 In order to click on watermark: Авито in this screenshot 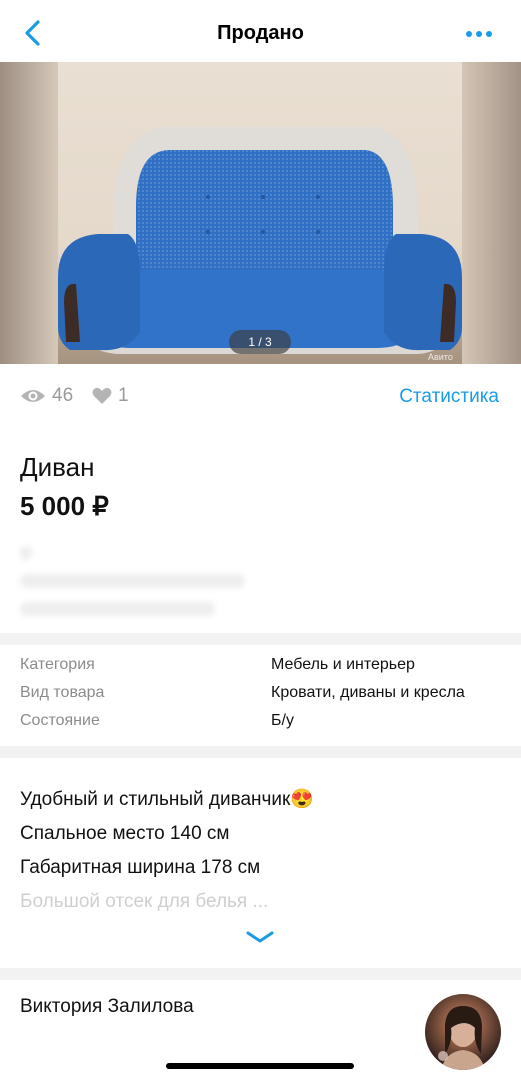, I will do `click(440, 357)`.